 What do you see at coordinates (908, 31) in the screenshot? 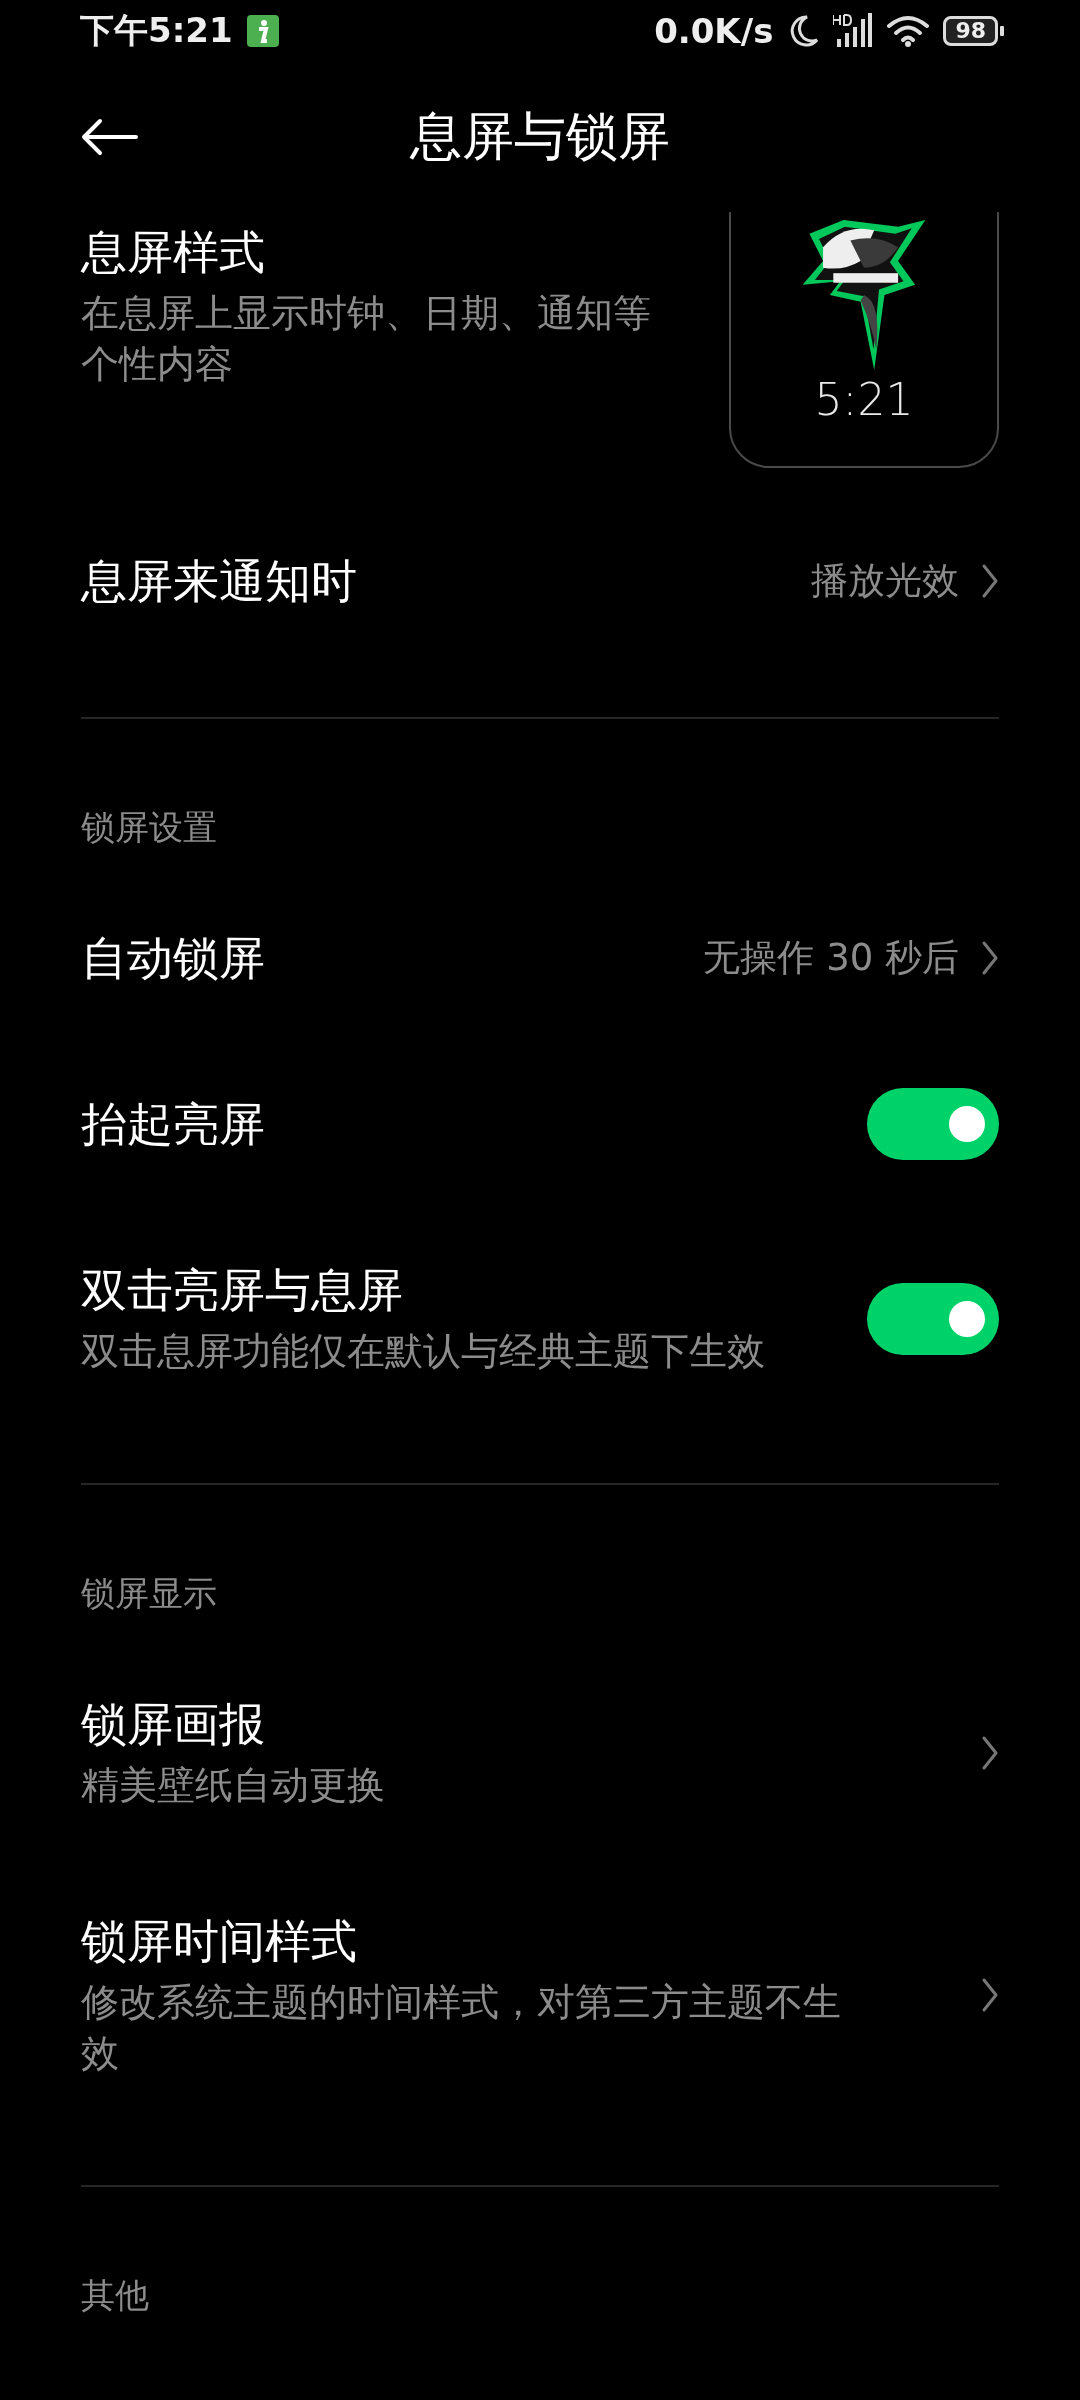
I see `wifi-icon` at bounding box center [908, 31].